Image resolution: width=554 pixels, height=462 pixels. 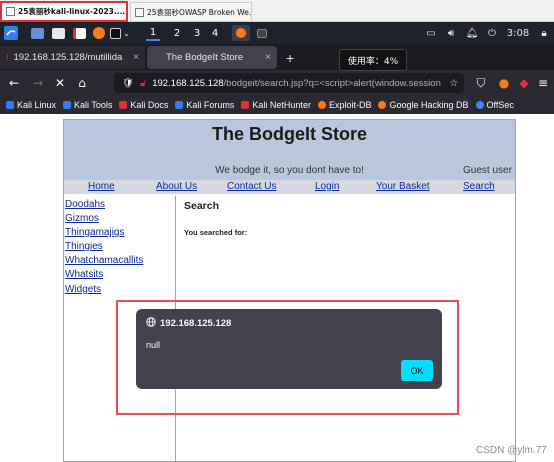 I want to click on menu-about-us: About Us, so click(x=176, y=186).